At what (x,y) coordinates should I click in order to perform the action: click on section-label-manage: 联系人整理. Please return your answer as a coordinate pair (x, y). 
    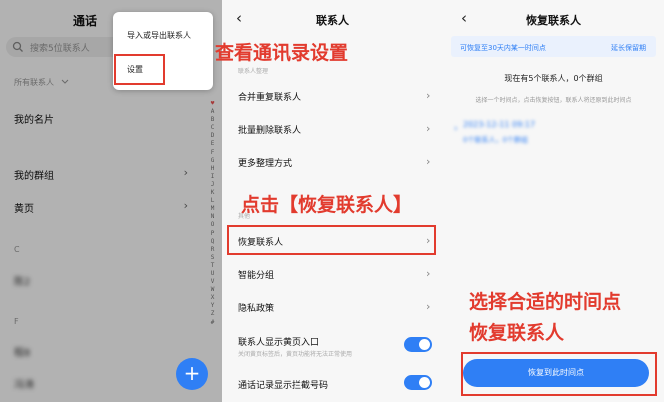
    Looking at the image, I should click on (253, 71).